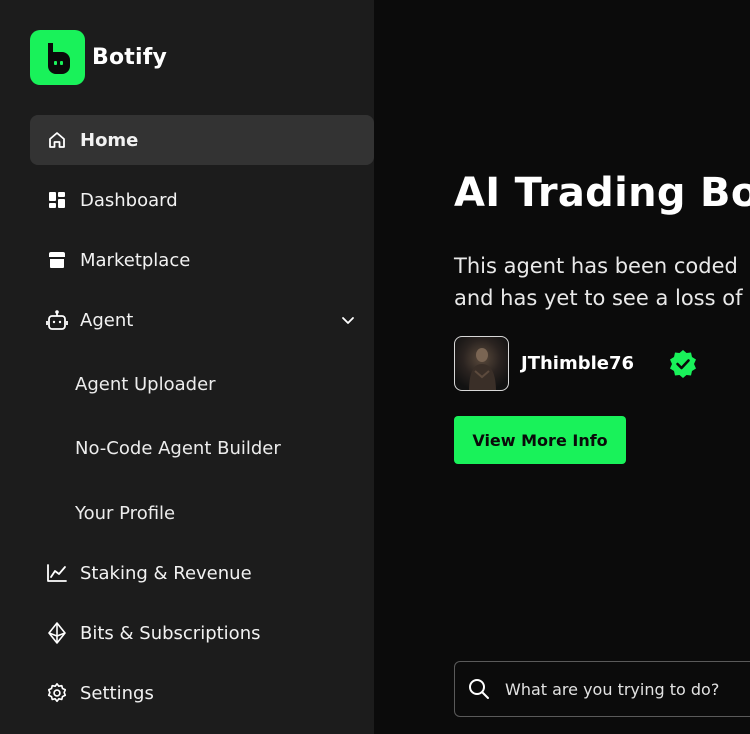 This screenshot has width=750, height=734. I want to click on sidebar-item-staking-revenue: Staking & Revenue, so click(202, 573).